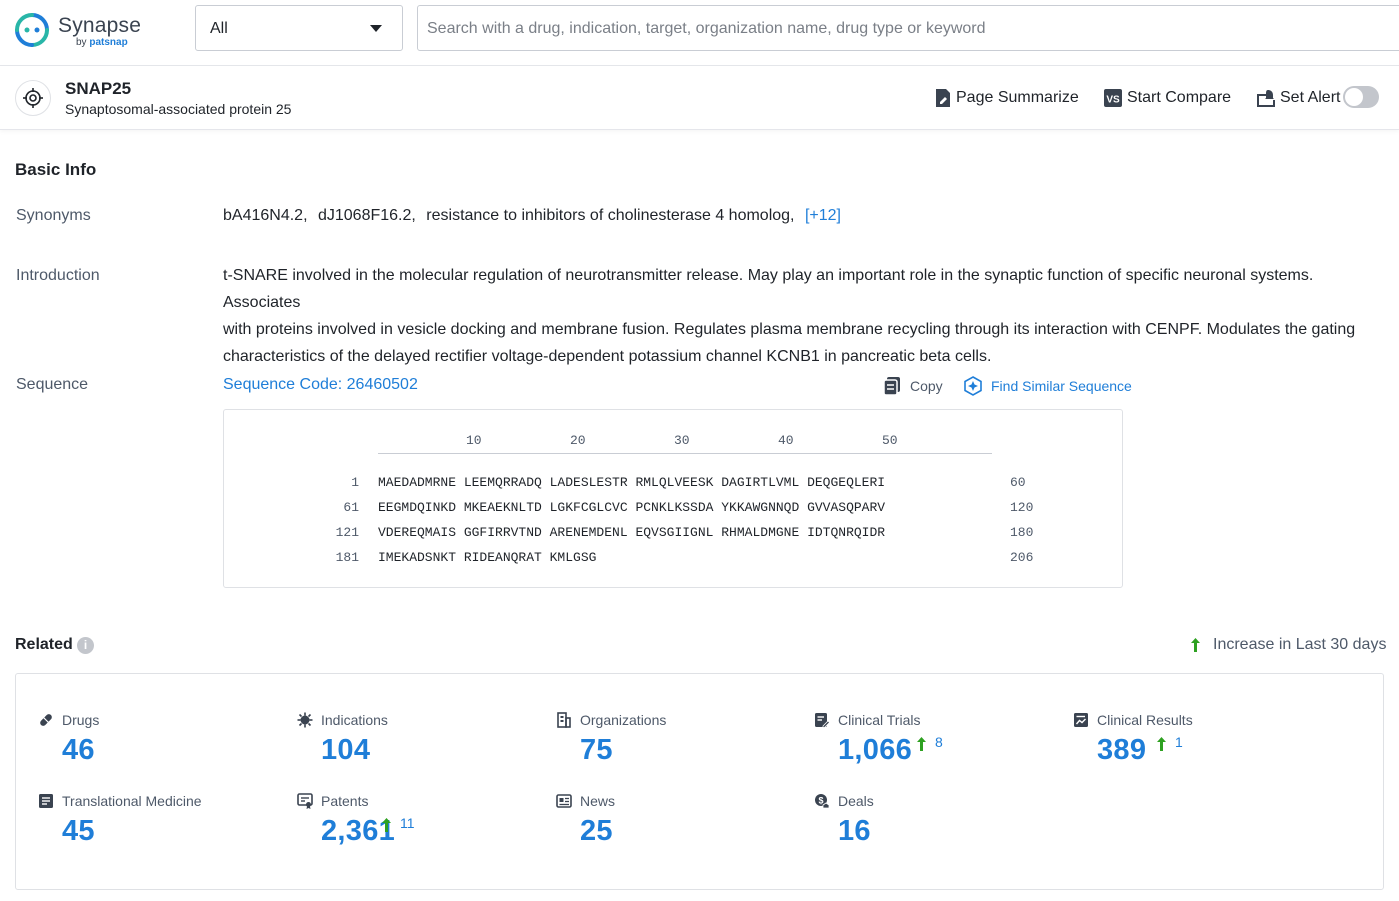  I want to click on alert-icon, so click(1266, 98).